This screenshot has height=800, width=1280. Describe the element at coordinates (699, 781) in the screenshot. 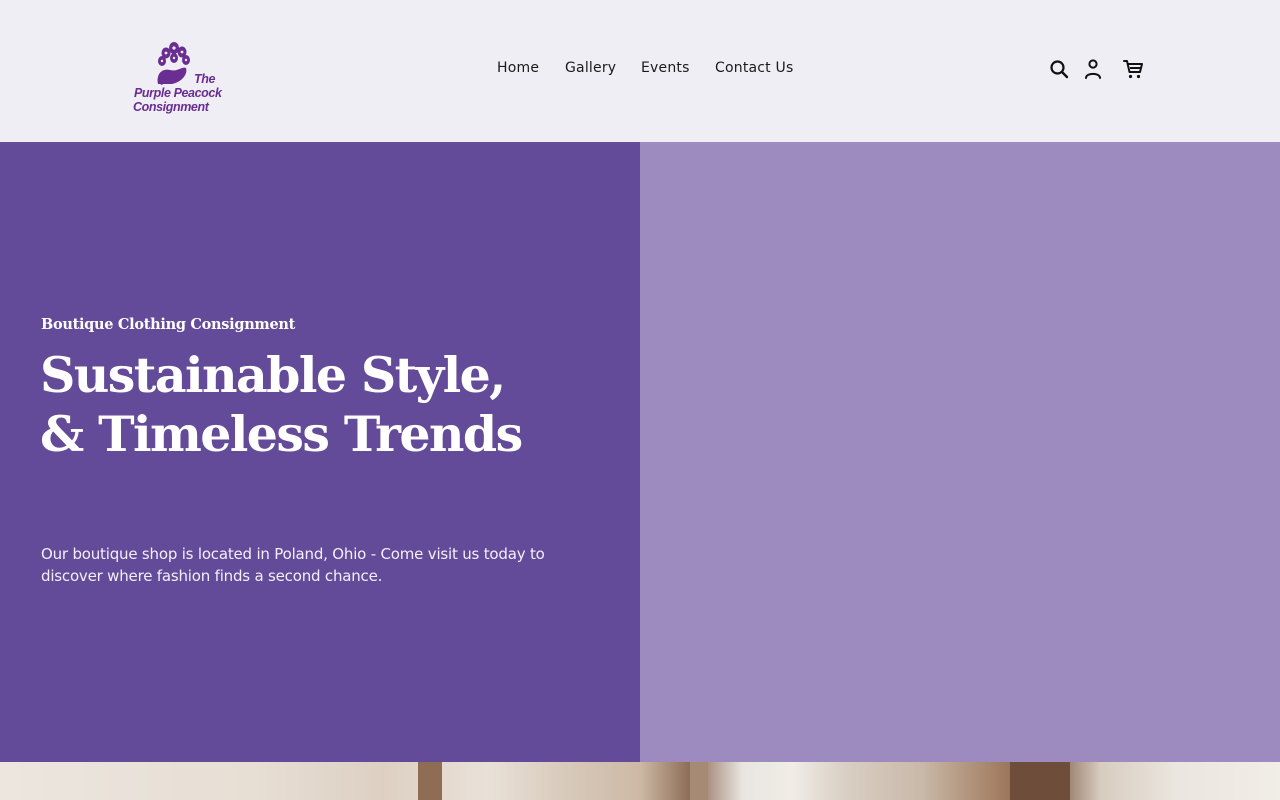

I see `photo-fabric-detail` at that location.